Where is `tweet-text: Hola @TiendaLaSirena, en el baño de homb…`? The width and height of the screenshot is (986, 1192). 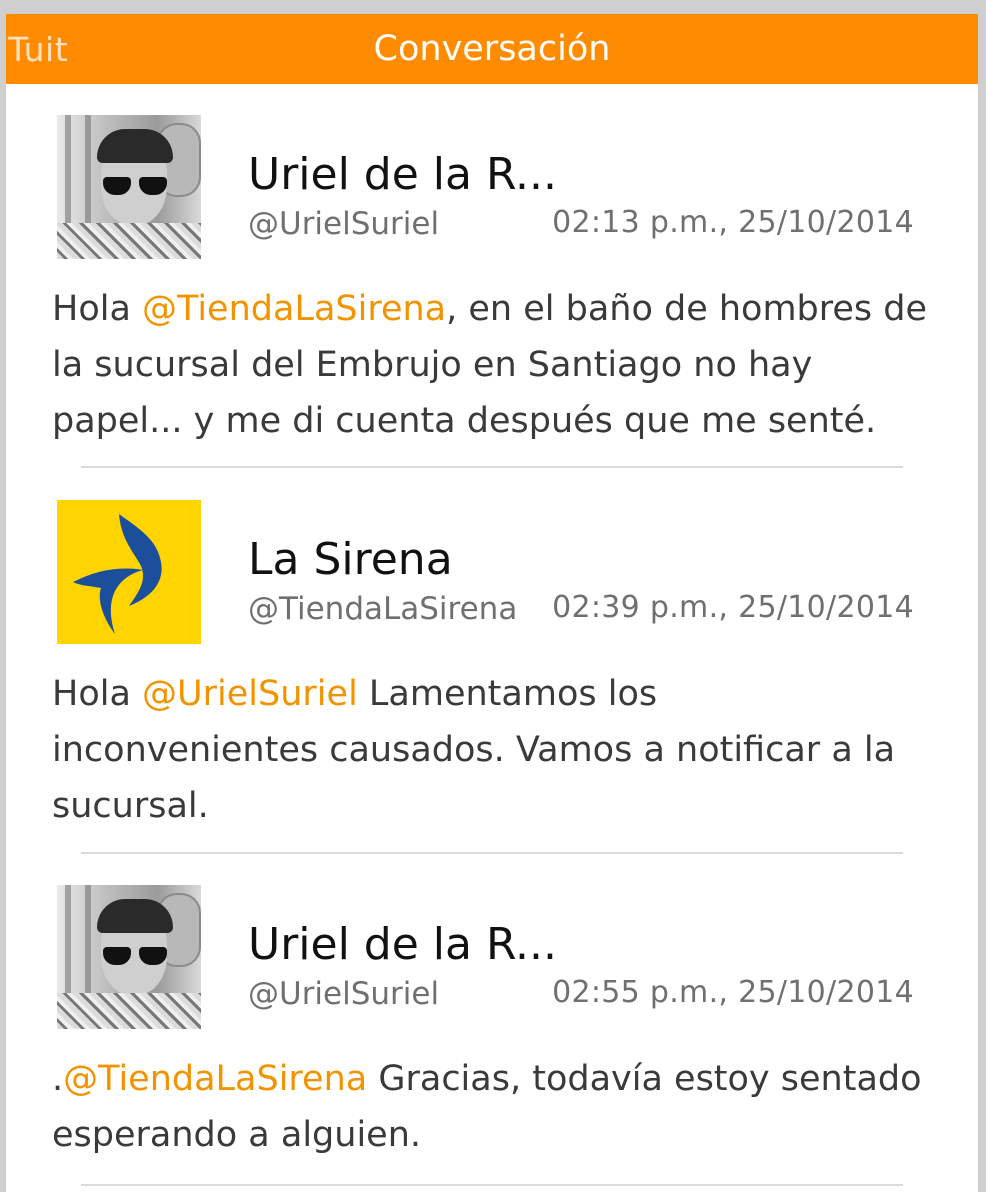 tweet-text: Hola @TiendaLaSirena, en el baño de homb… is located at coordinates (492, 365).